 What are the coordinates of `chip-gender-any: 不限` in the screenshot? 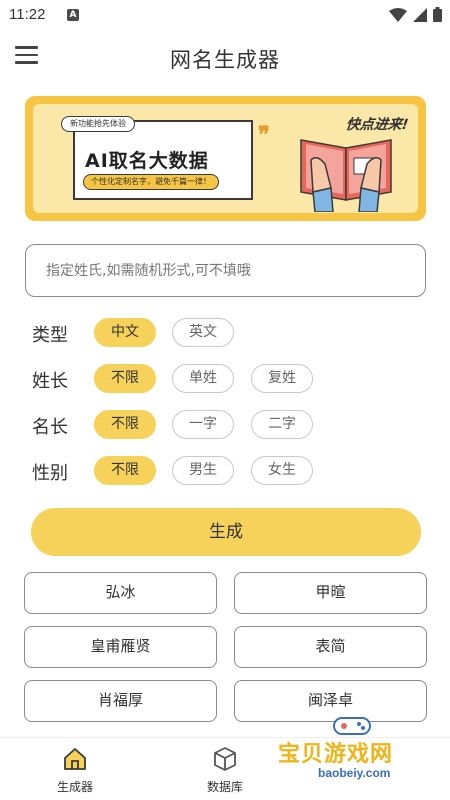 It's located at (125, 470).